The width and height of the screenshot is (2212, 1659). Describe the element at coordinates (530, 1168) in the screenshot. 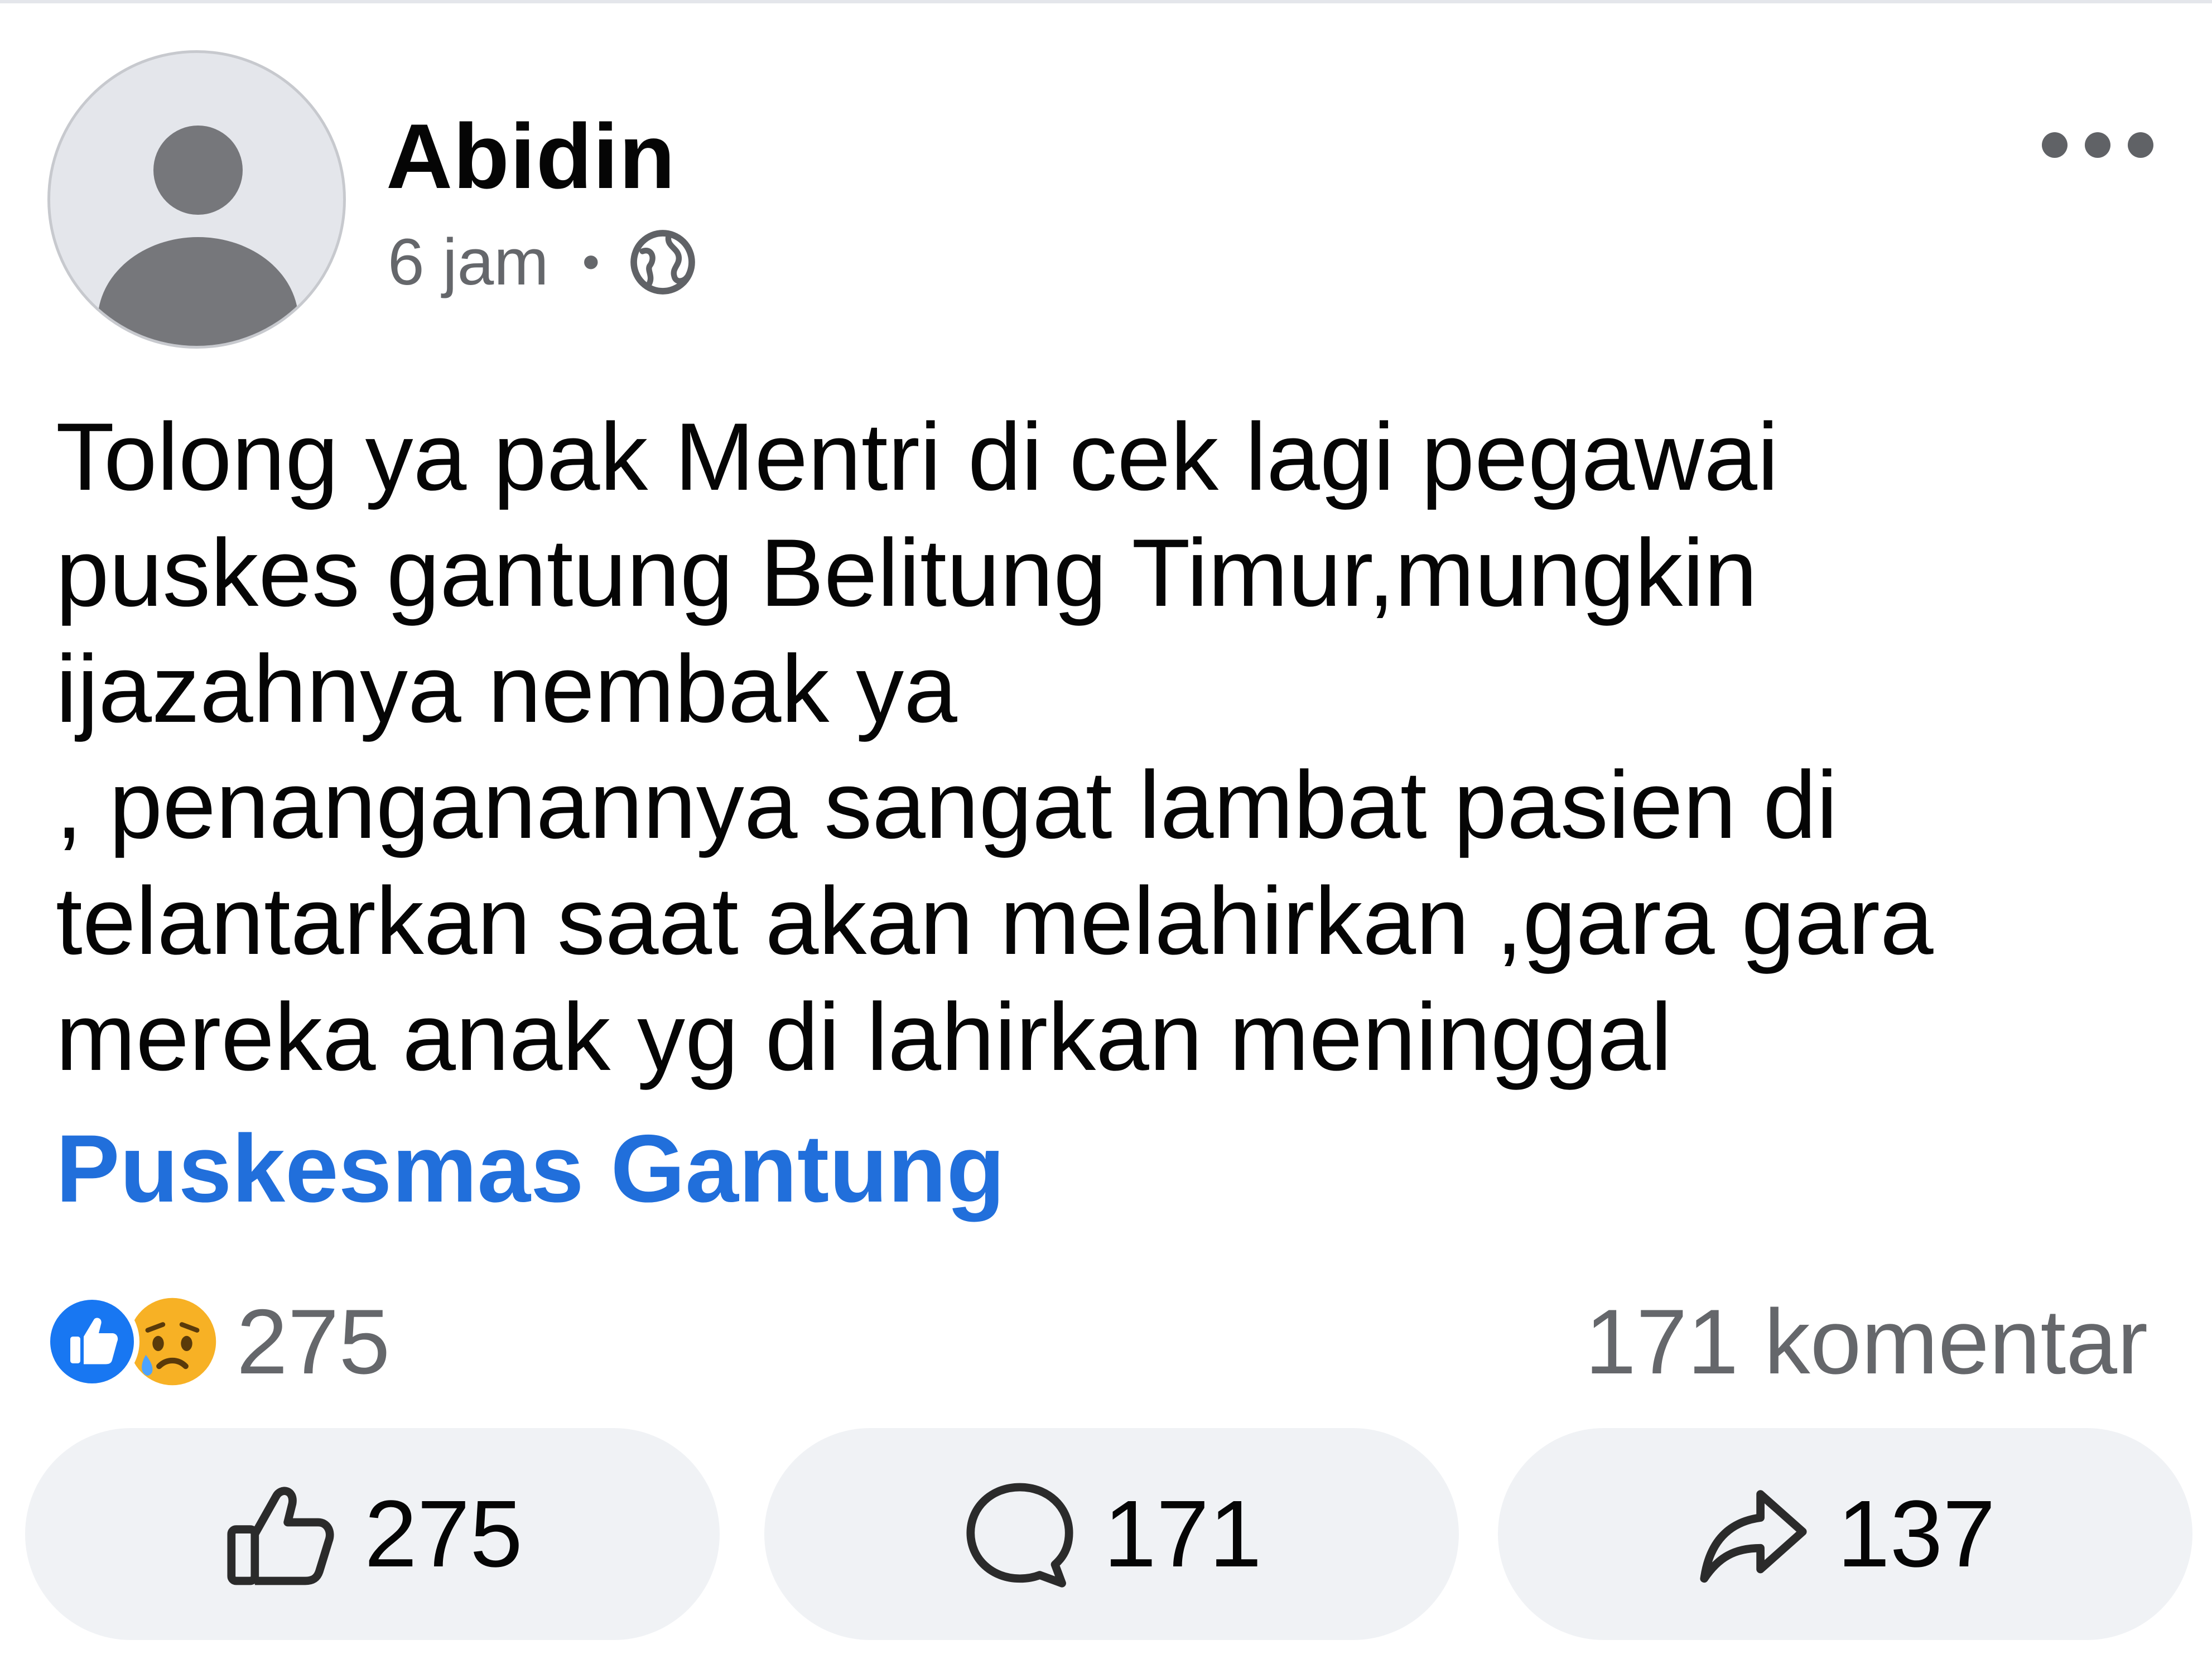

I see `tagged-place-link: Puskesmas Gantung` at that location.